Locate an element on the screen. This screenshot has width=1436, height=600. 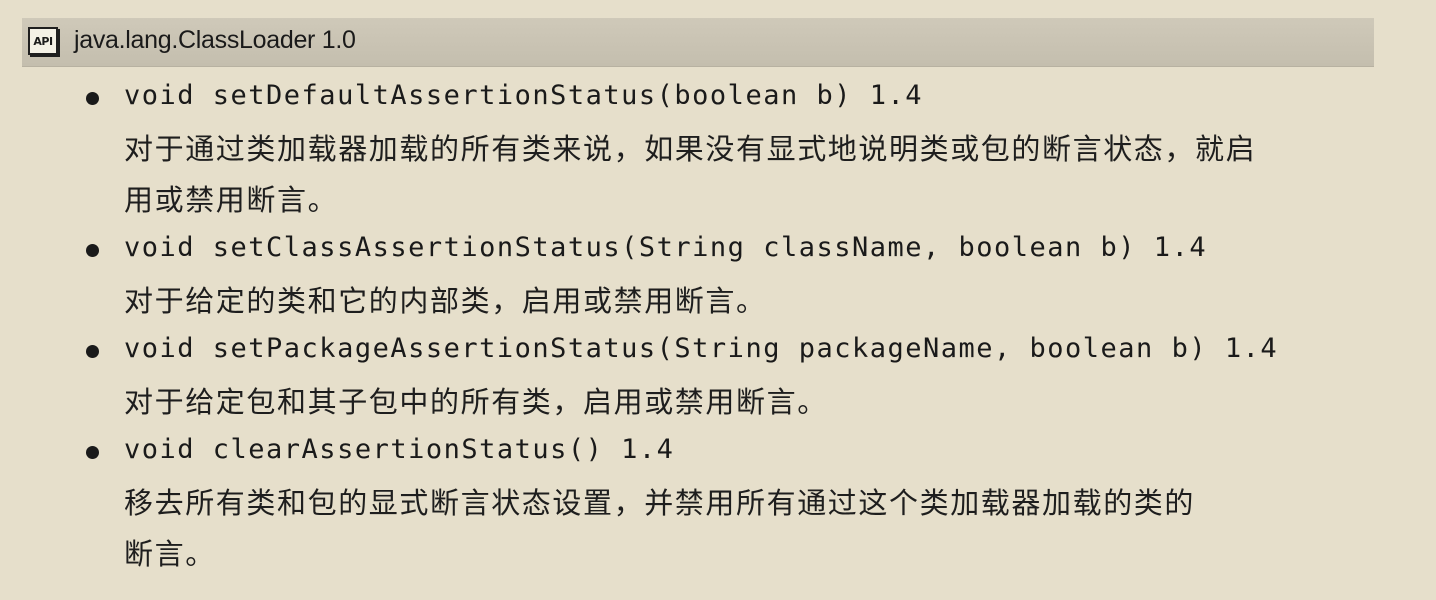
description-line: 对于给定的类和它的内部类，启用或禁用断言。 is located at coordinates (445, 301).